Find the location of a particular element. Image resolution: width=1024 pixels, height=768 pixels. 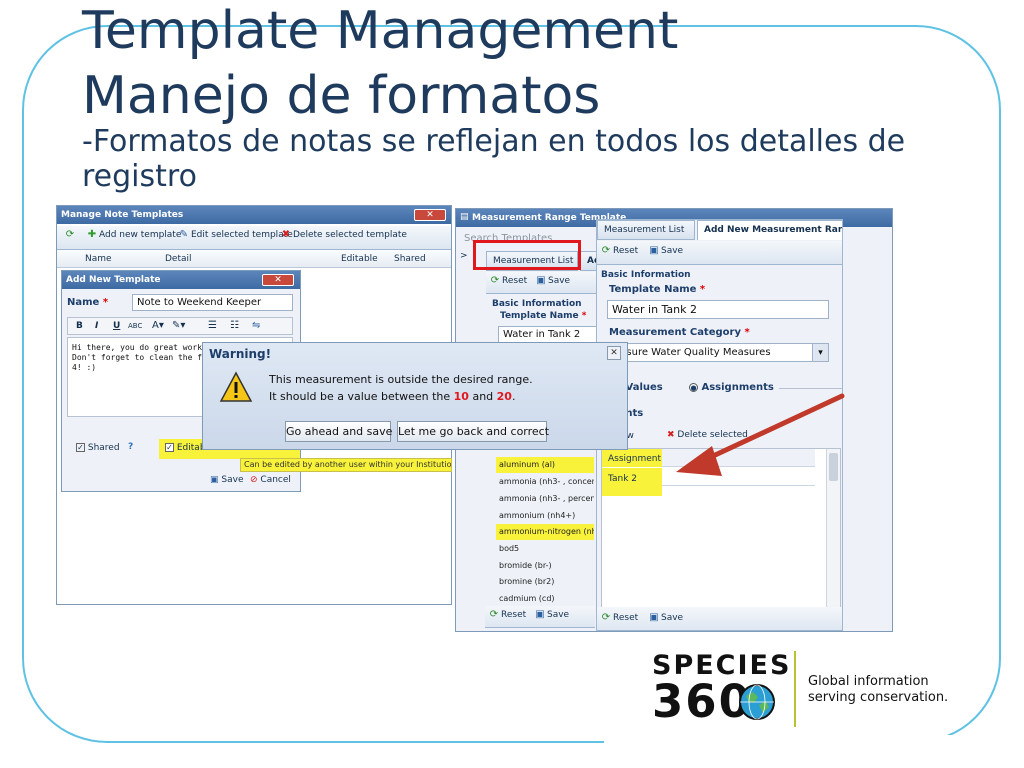

warning-title: Warning! is located at coordinates (240, 354).